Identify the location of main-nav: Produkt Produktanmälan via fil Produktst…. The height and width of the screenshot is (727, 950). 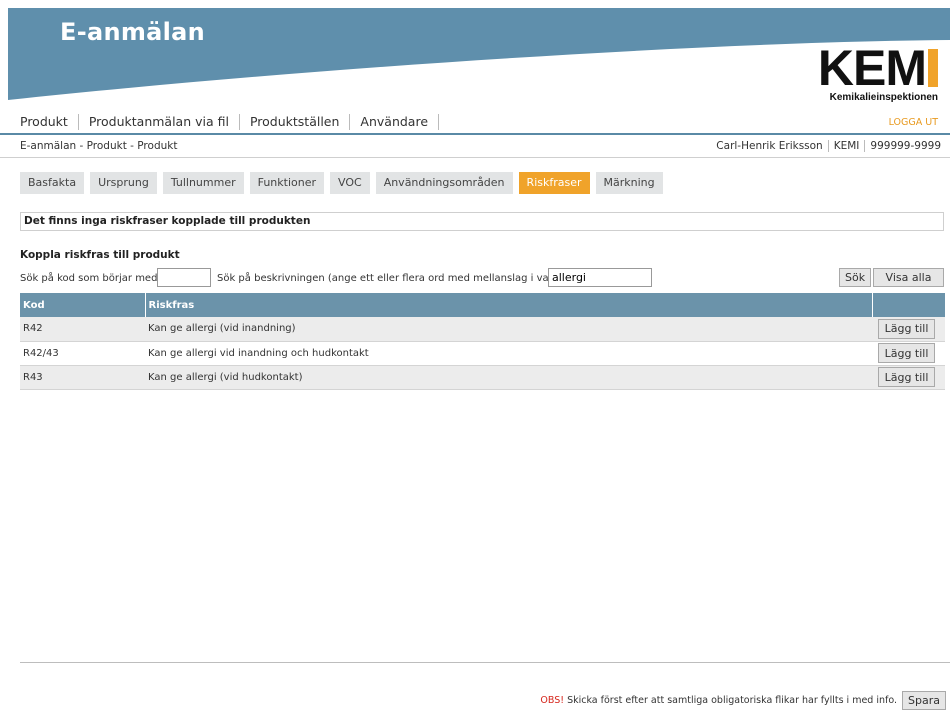
(230, 122).